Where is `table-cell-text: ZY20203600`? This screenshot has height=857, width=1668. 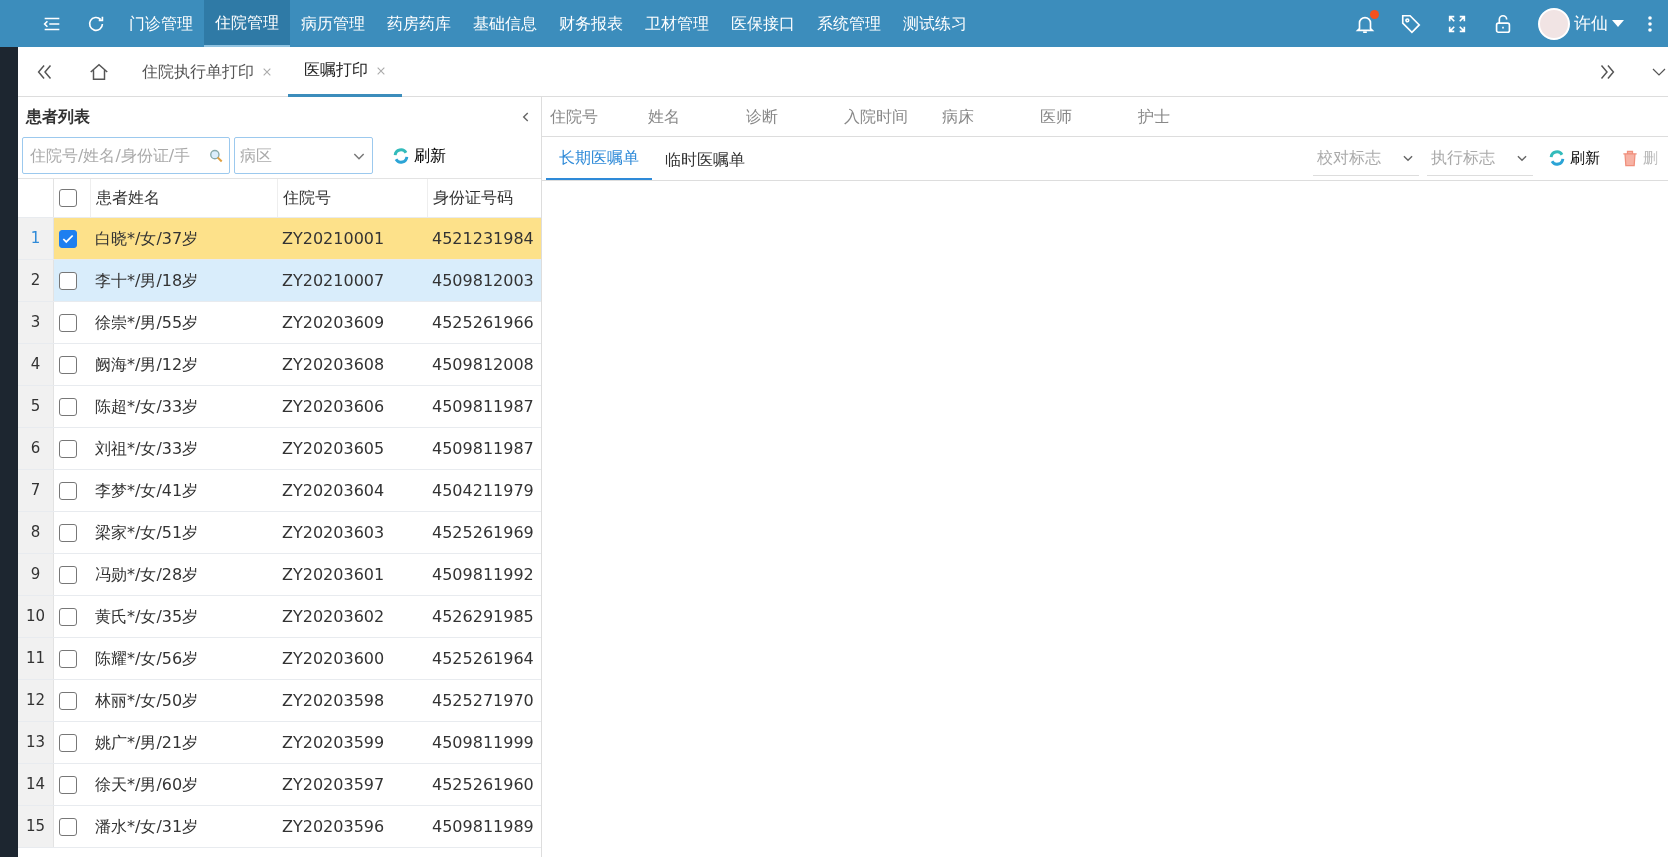 table-cell-text: ZY20203600 is located at coordinates (333, 658).